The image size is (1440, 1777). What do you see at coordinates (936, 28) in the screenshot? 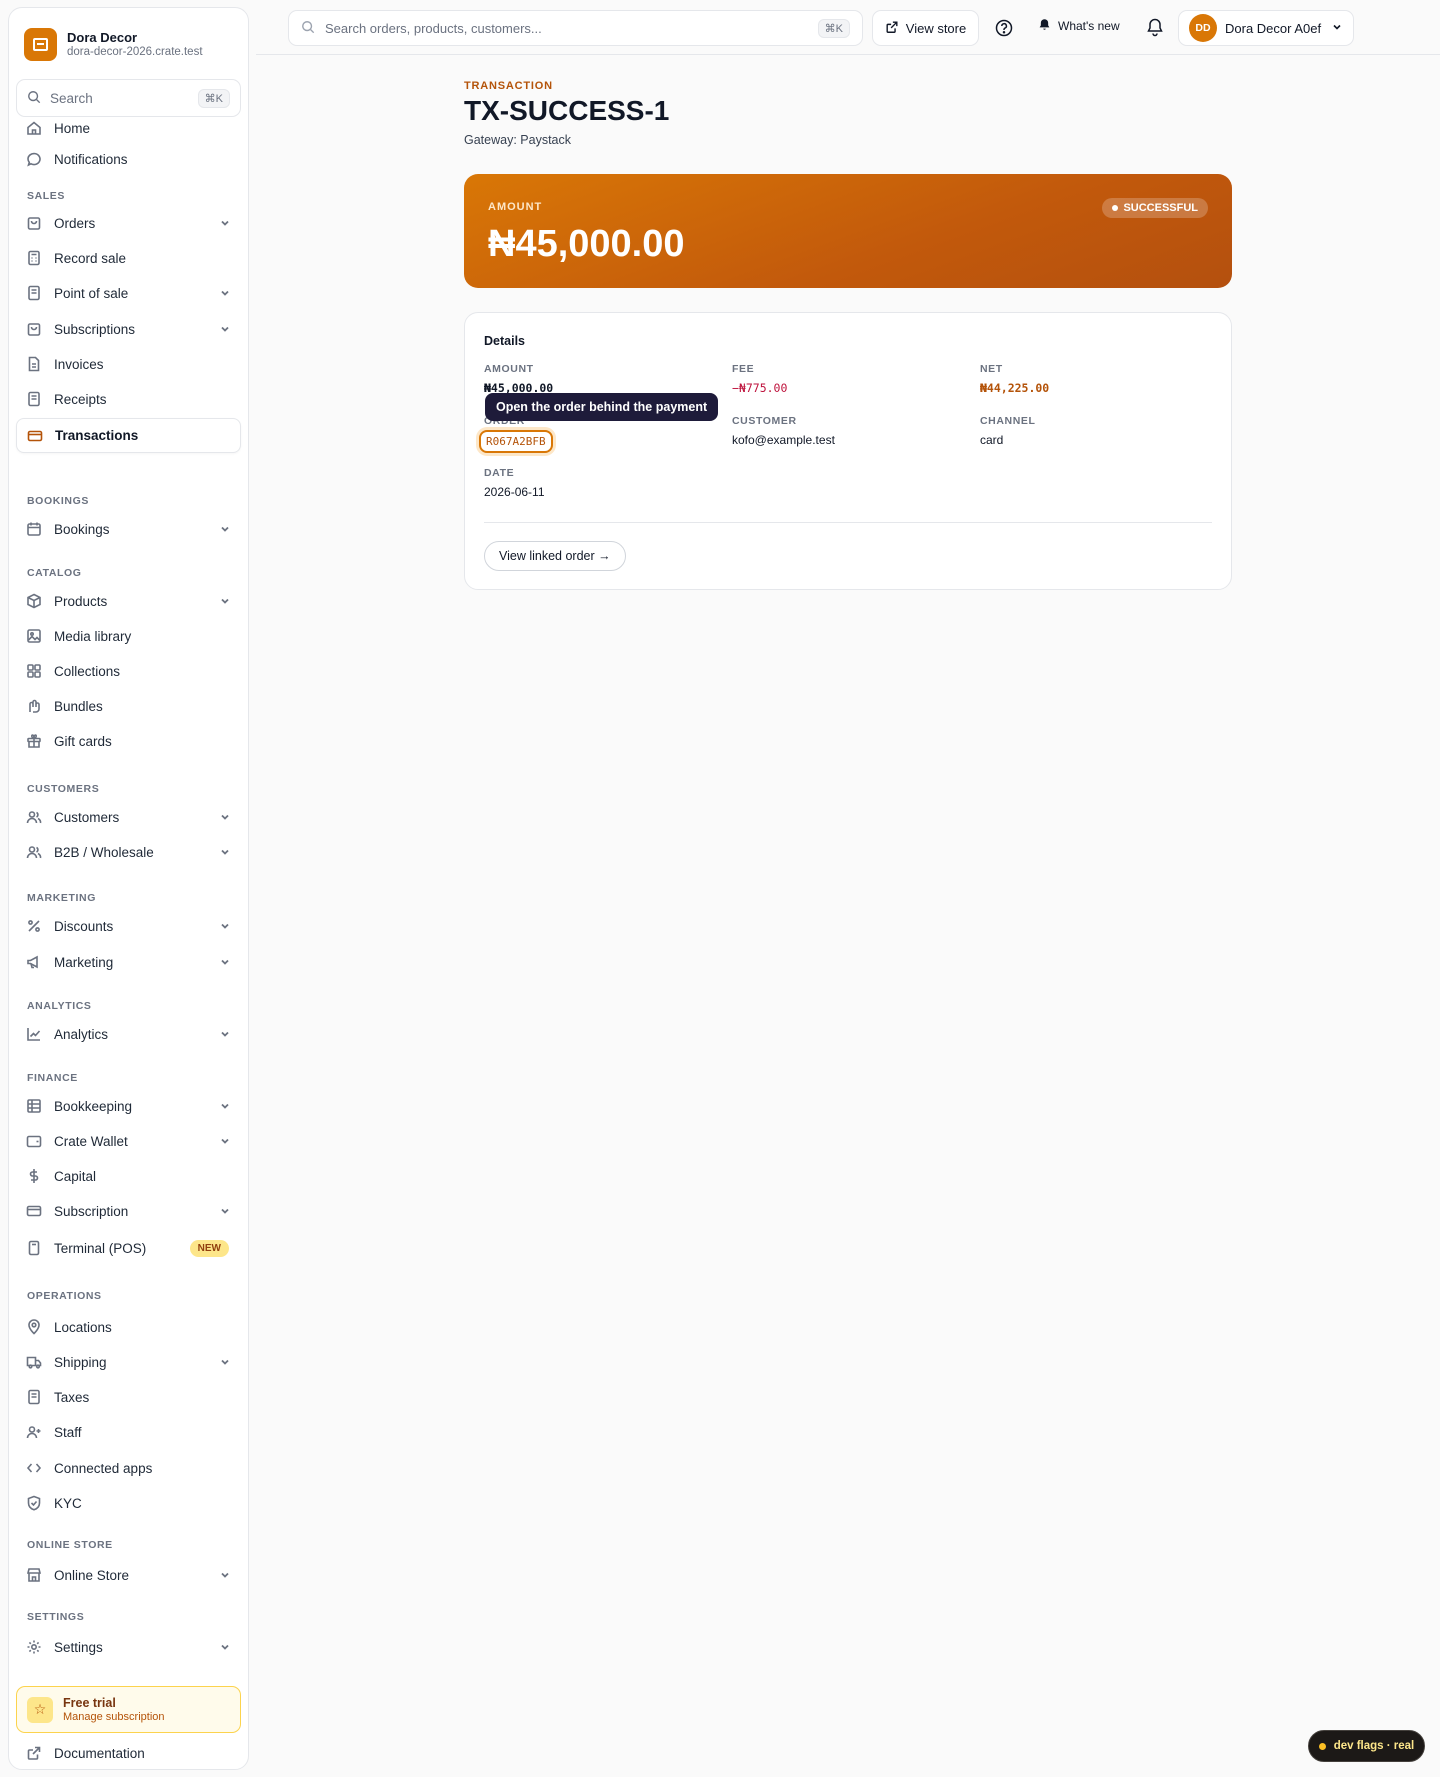
I see `view-store-label: View store` at bounding box center [936, 28].